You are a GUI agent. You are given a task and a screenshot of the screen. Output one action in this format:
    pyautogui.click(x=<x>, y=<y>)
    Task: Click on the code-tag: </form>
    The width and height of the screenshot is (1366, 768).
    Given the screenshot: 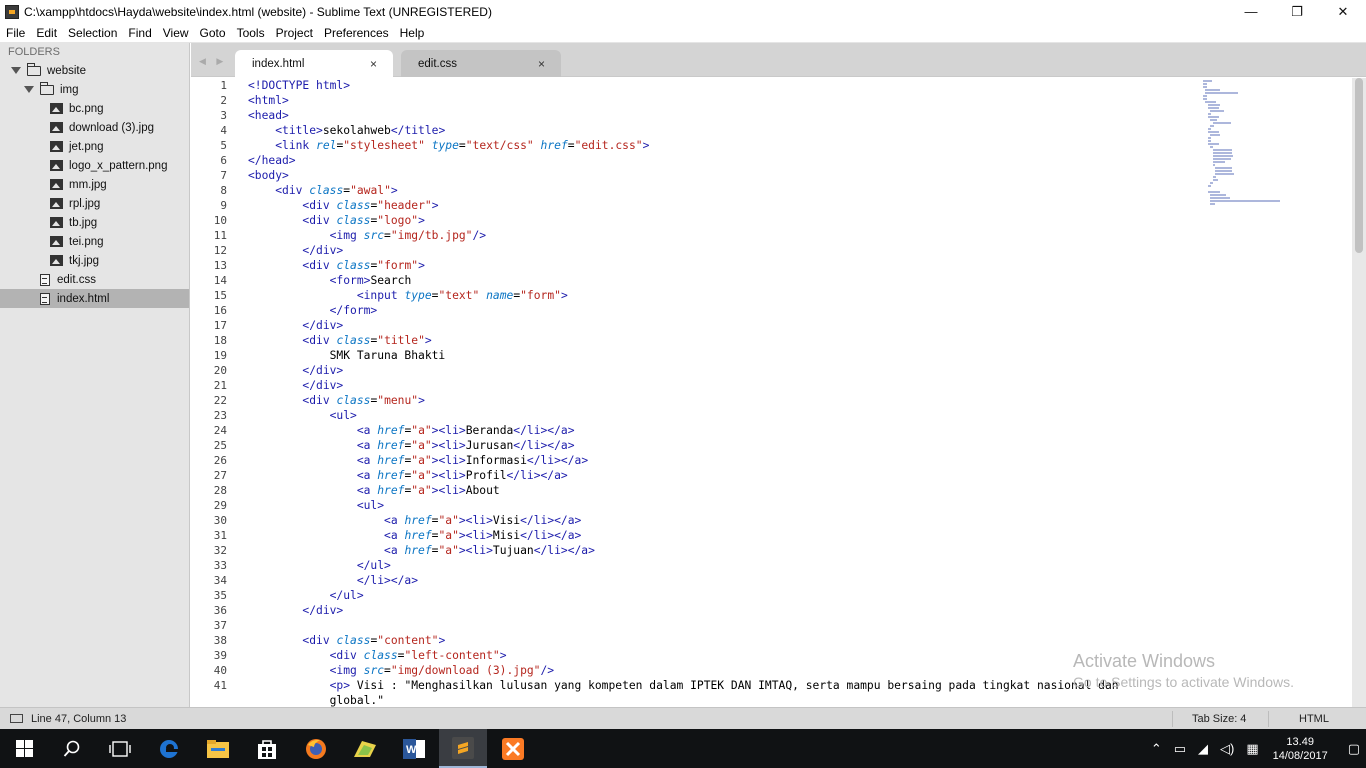 What is the action you would take?
    pyautogui.click(x=353, y=310)
    